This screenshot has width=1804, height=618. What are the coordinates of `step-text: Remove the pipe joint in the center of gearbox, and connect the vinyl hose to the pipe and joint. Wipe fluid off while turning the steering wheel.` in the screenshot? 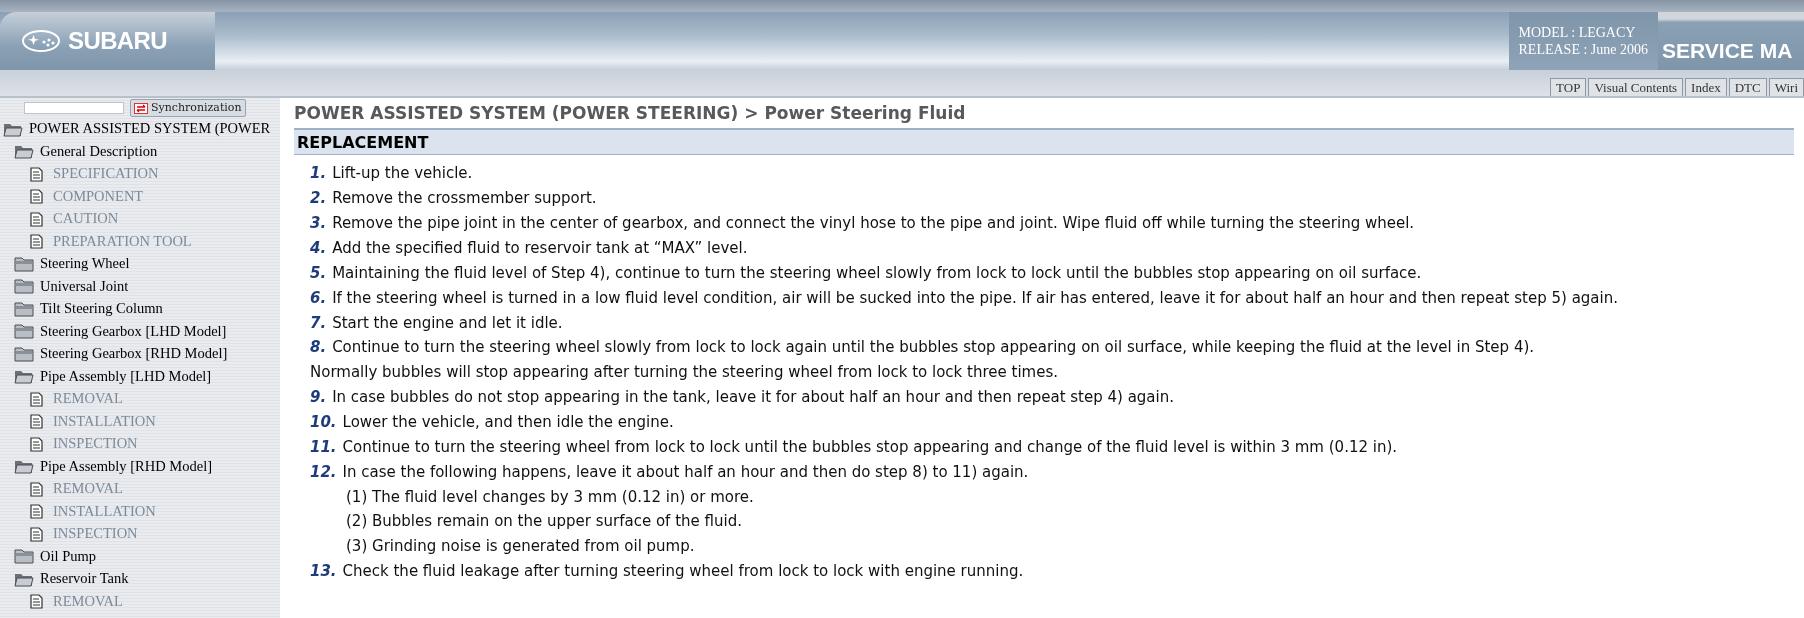 It's located at (873, 223).